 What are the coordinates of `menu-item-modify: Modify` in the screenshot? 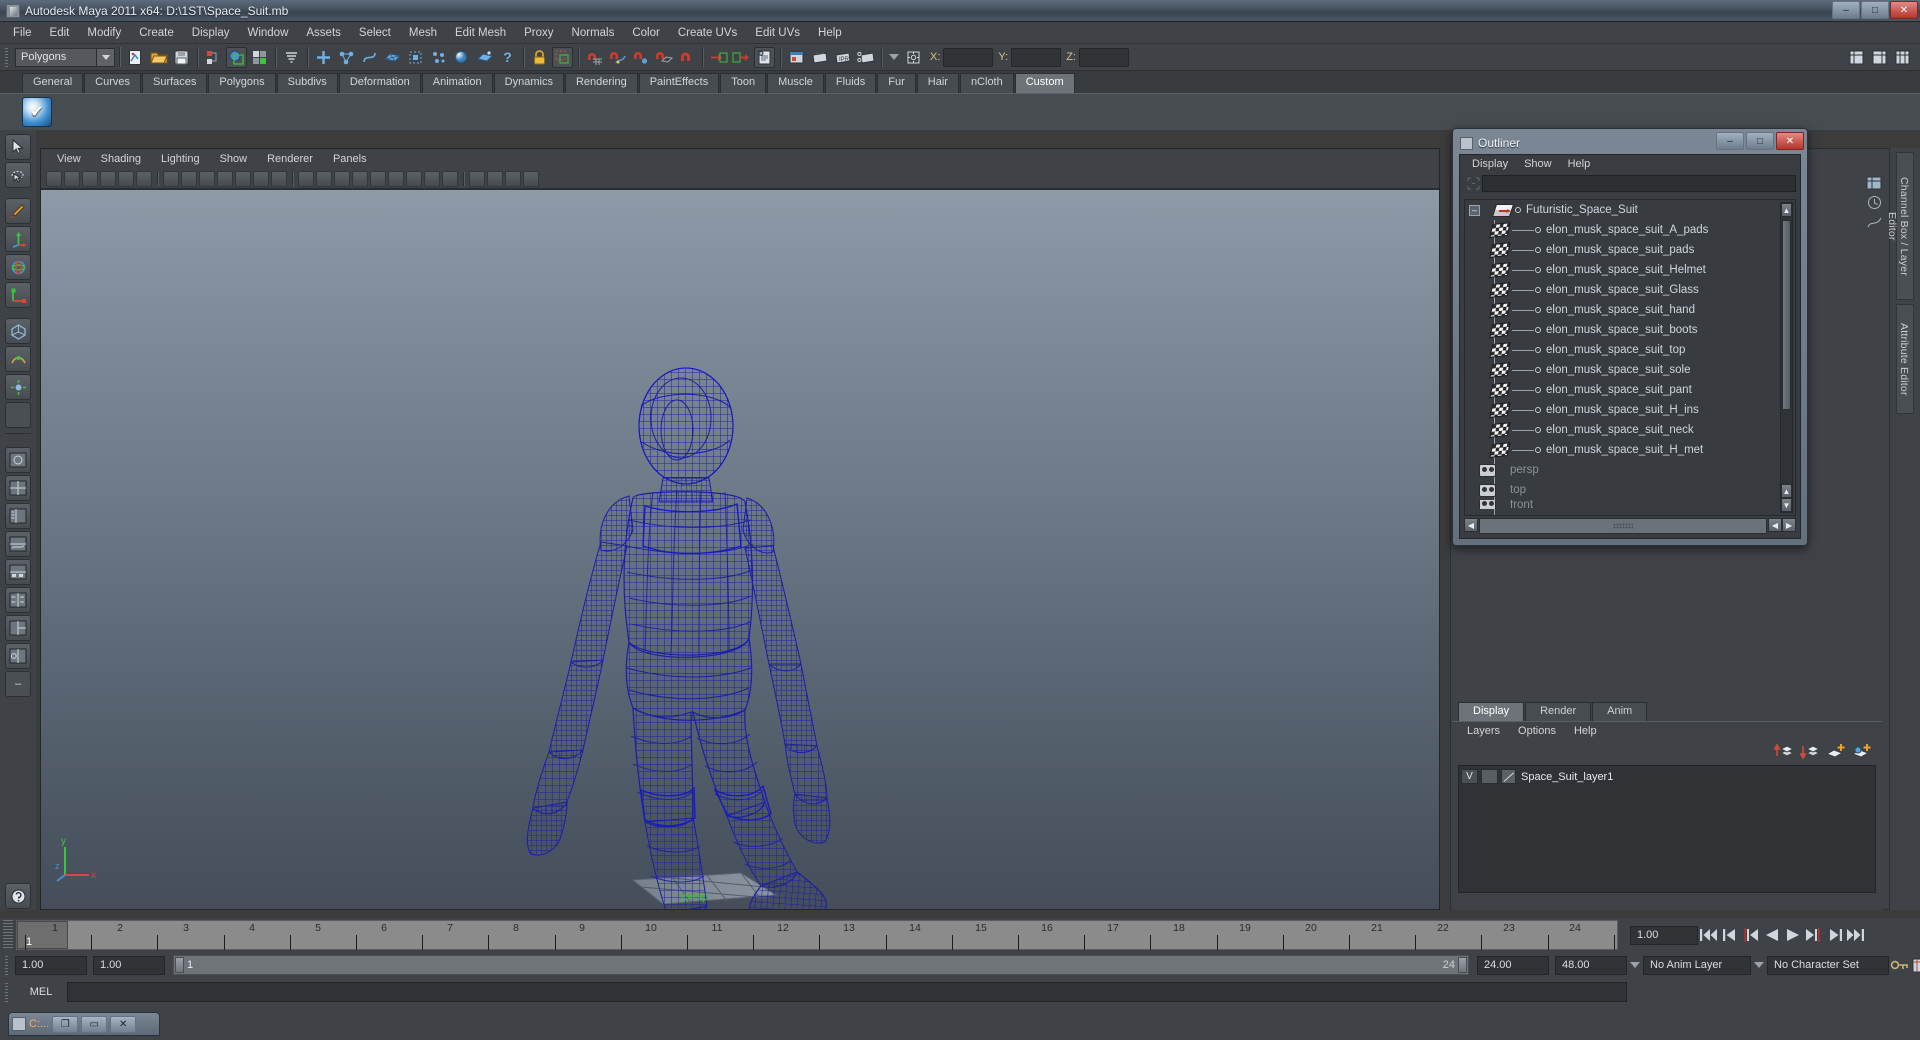 It's located at (104, 33).